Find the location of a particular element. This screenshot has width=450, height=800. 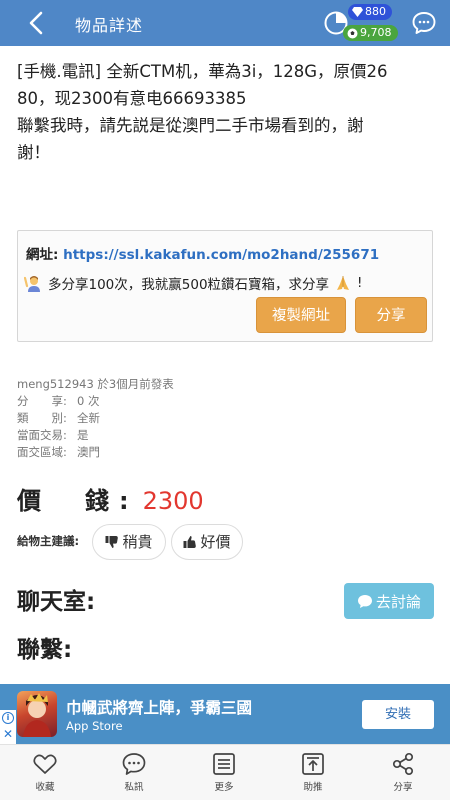

post-line: 謝！ is located at coordinates (33, 152).